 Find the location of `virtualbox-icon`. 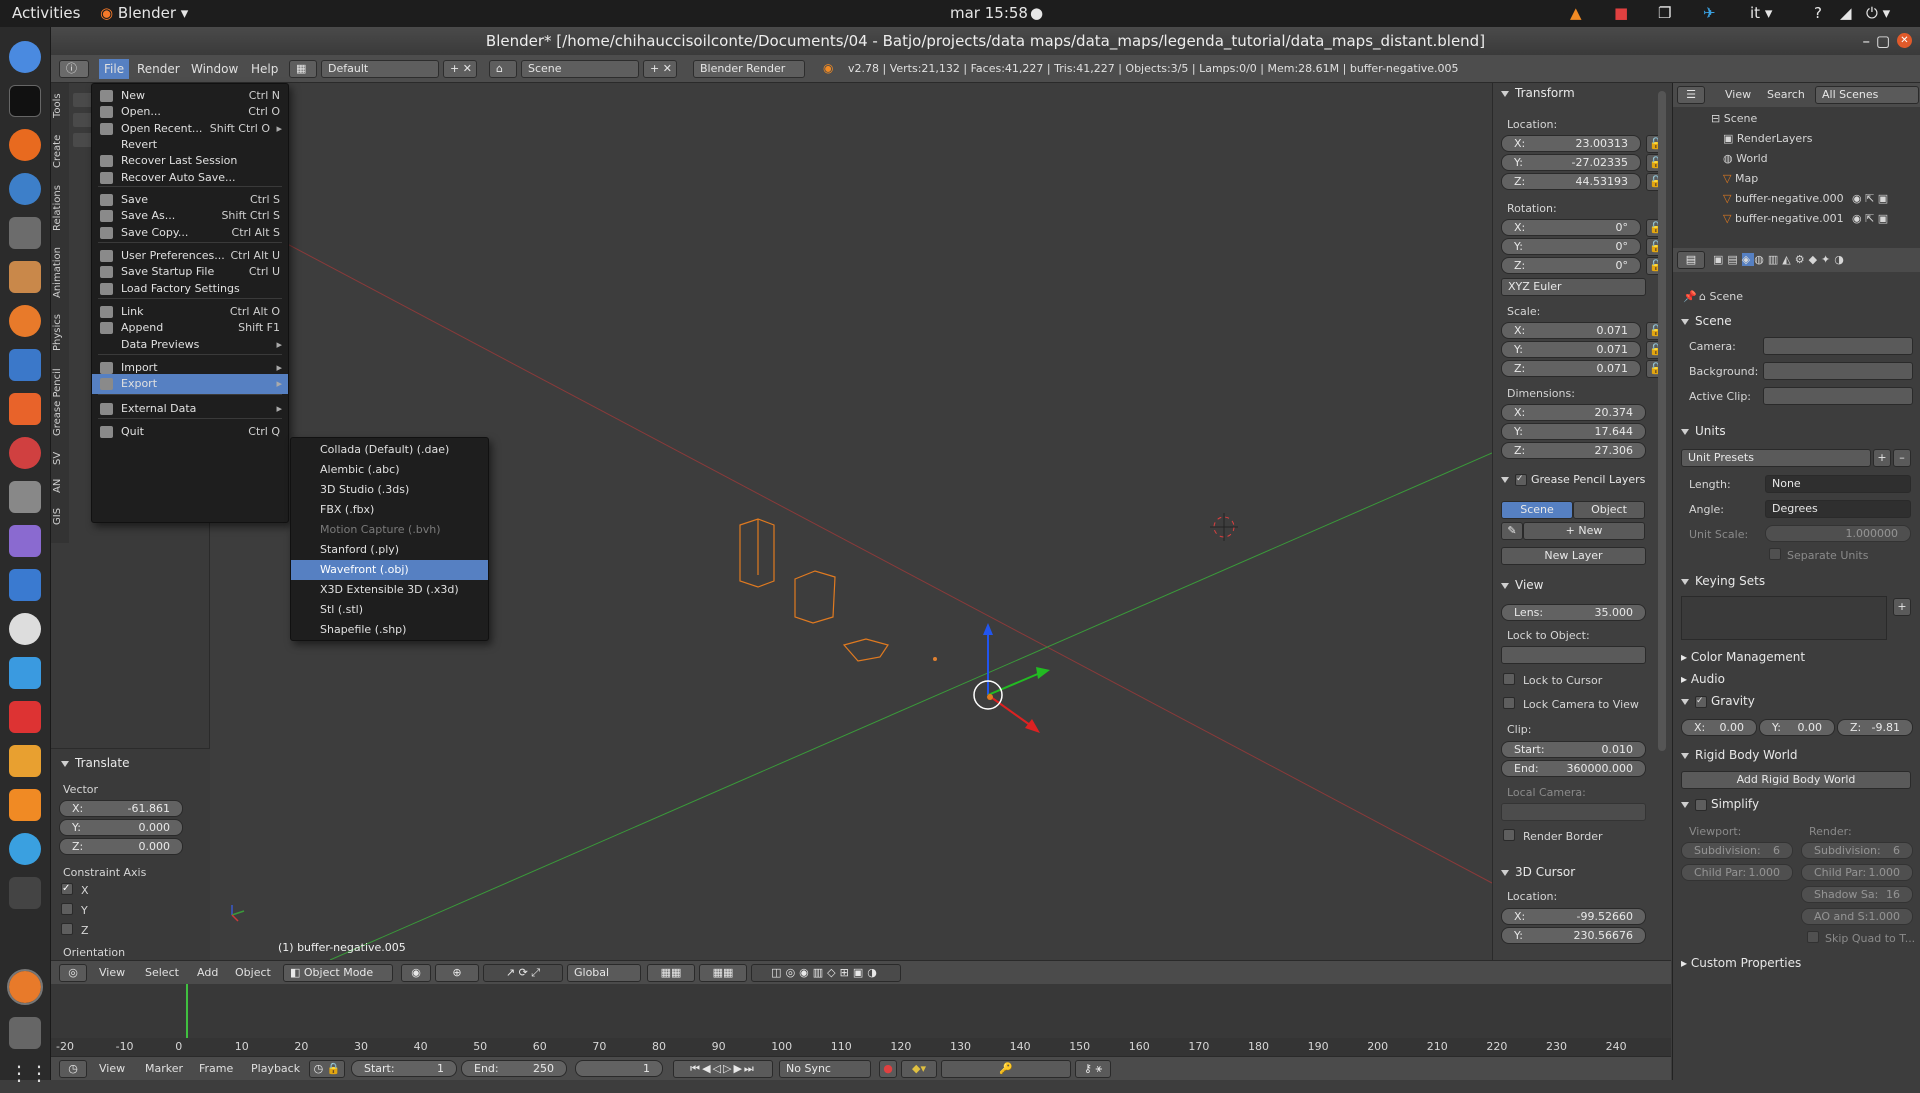

virtualbox-icon is located at coordinates (25, 673).